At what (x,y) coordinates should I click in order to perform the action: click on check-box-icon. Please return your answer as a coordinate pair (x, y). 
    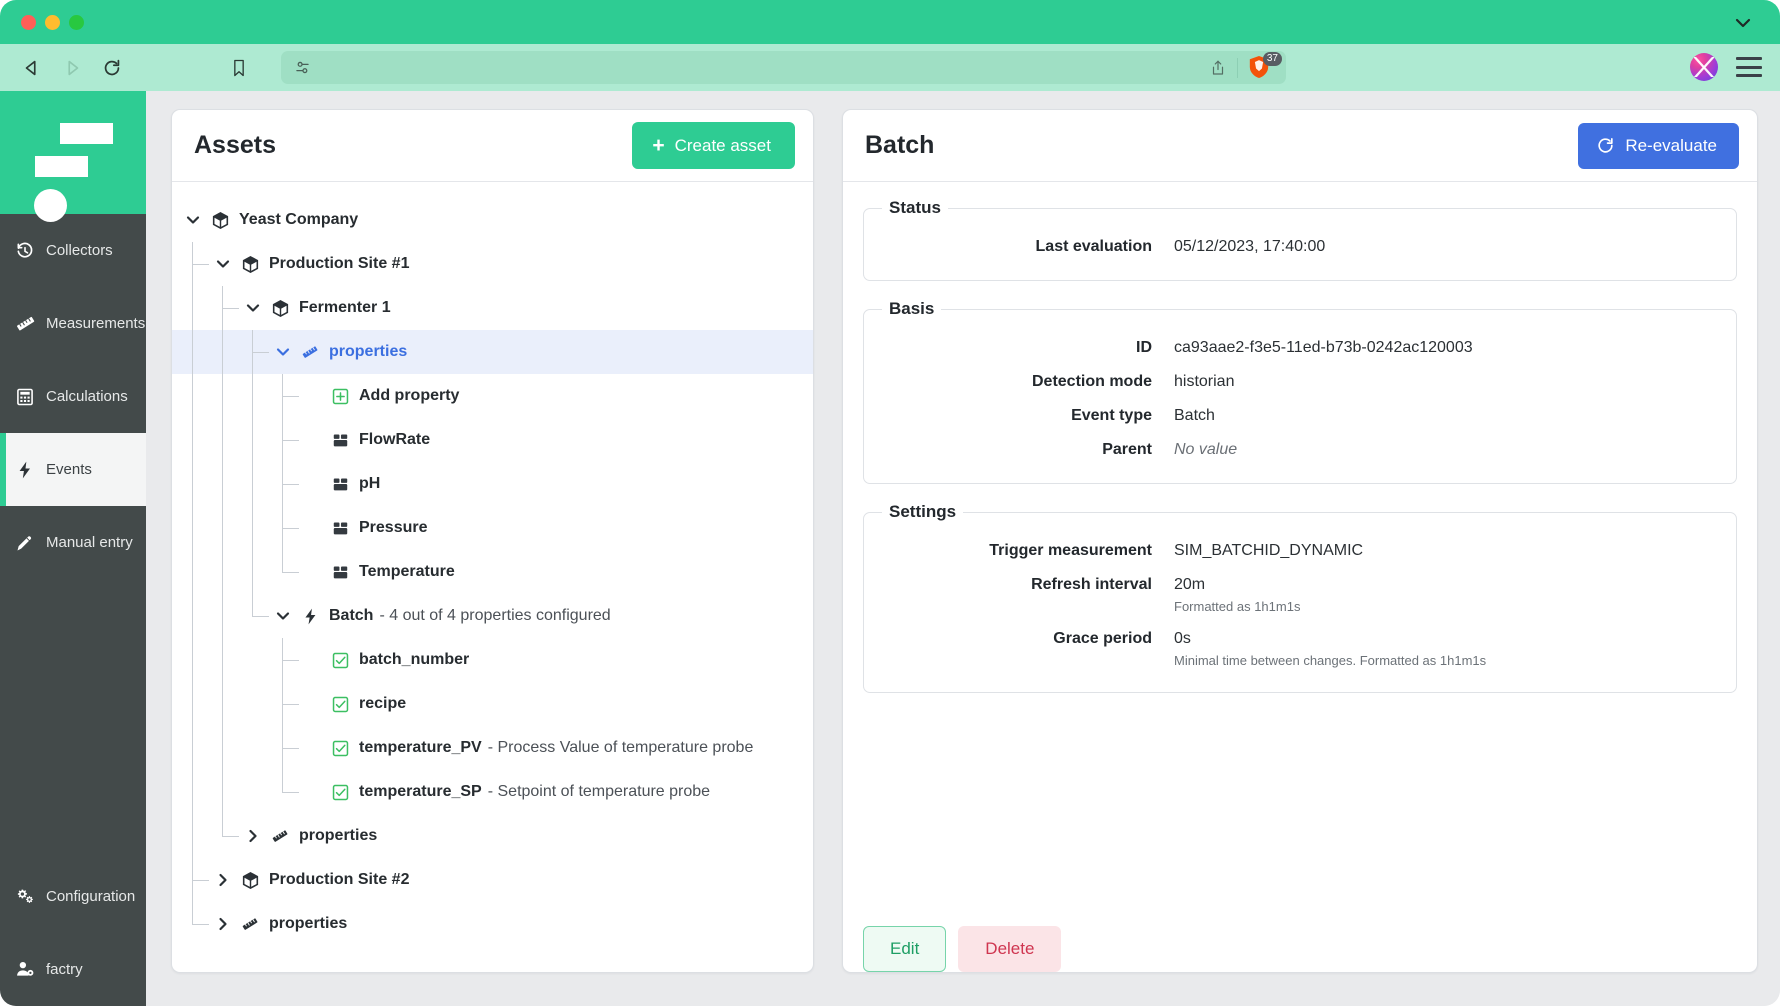
    Looking at the image, I should click on (340, 748).